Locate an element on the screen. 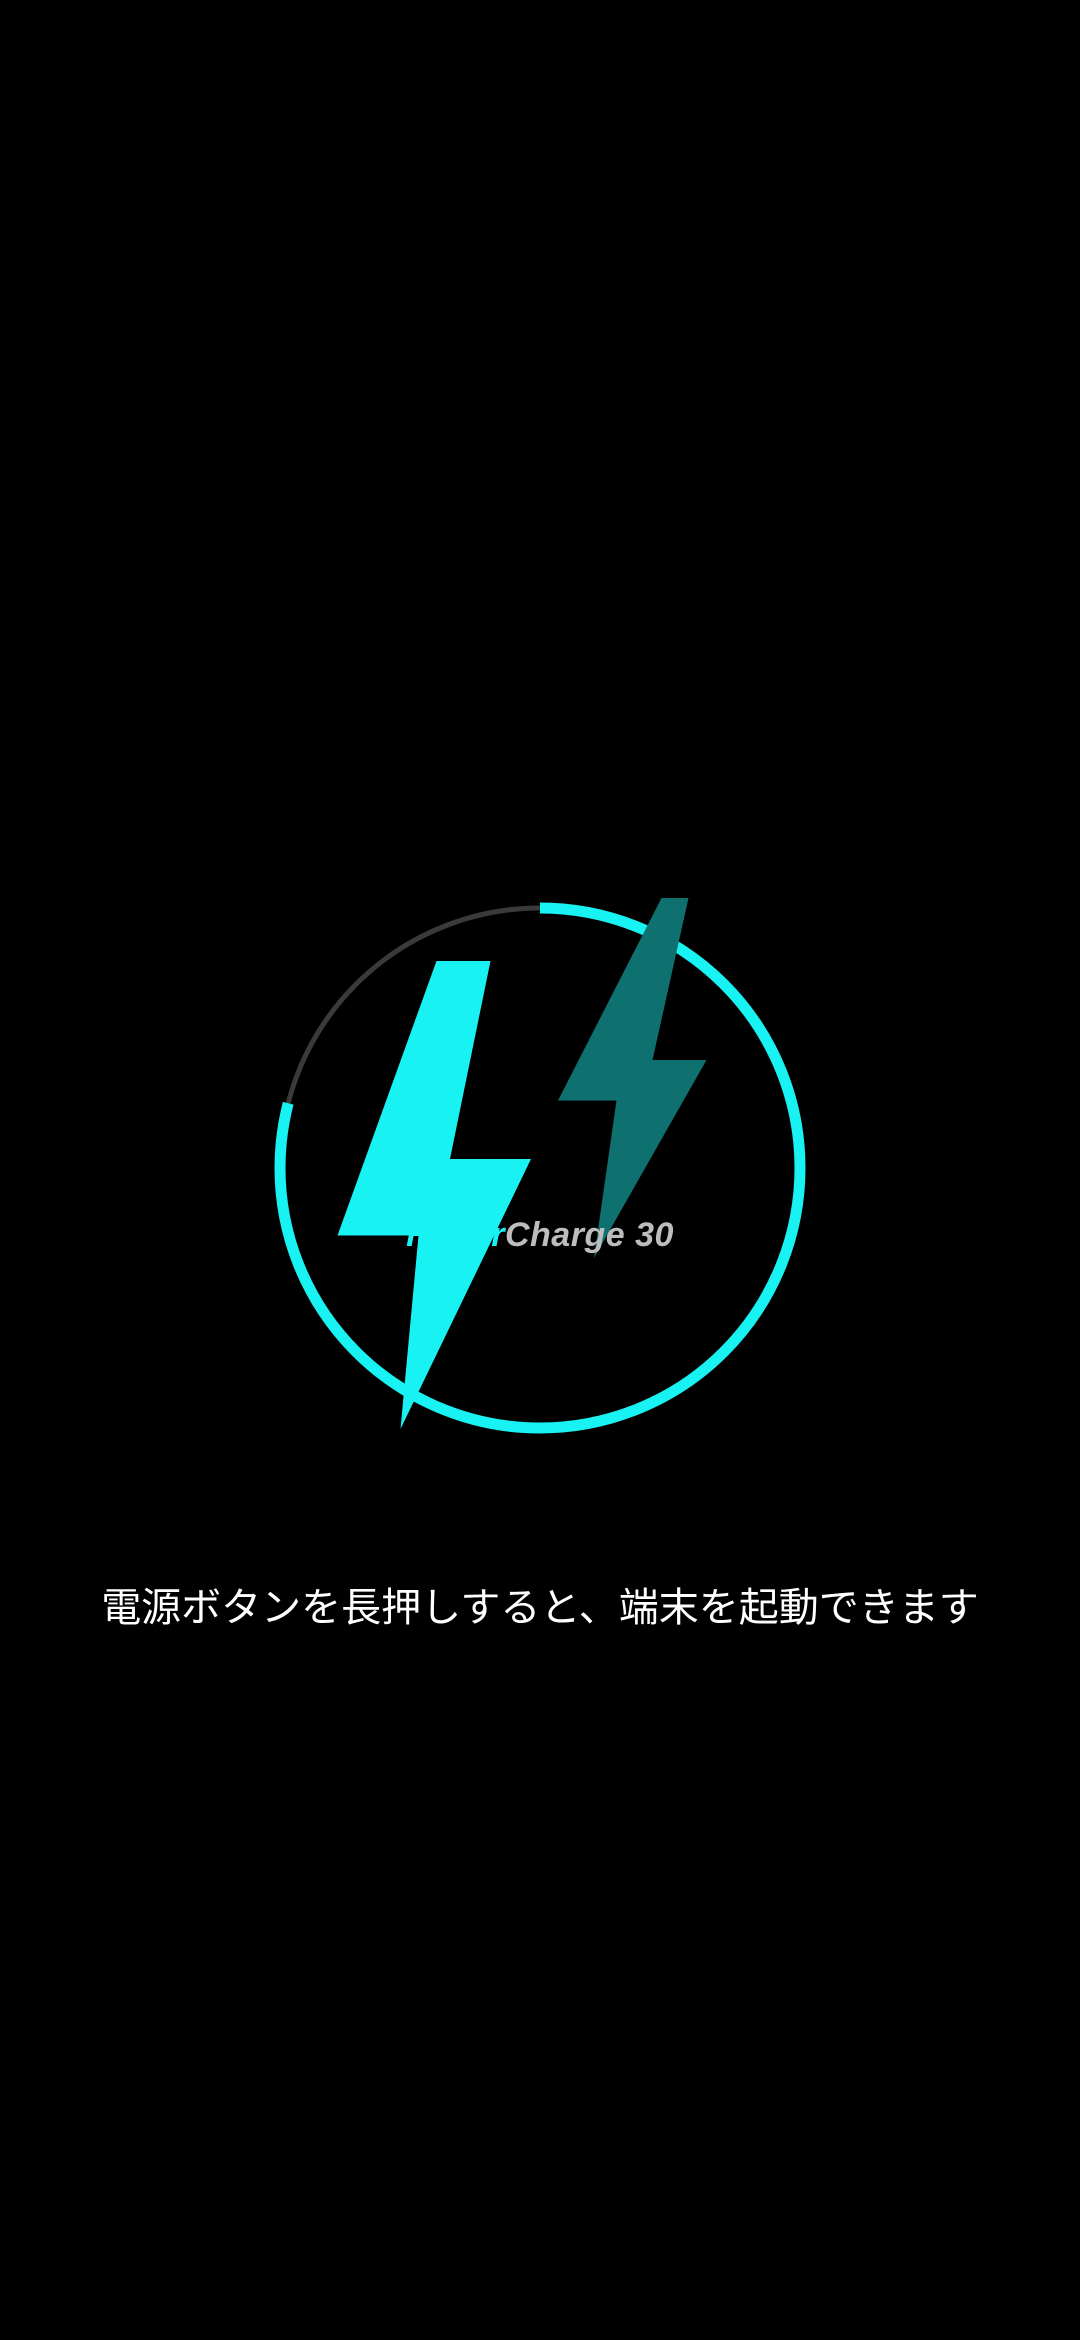 This screenshot has height=2340, width=1080. secondary-bolt-icon is located at coordinates (632, 1078).